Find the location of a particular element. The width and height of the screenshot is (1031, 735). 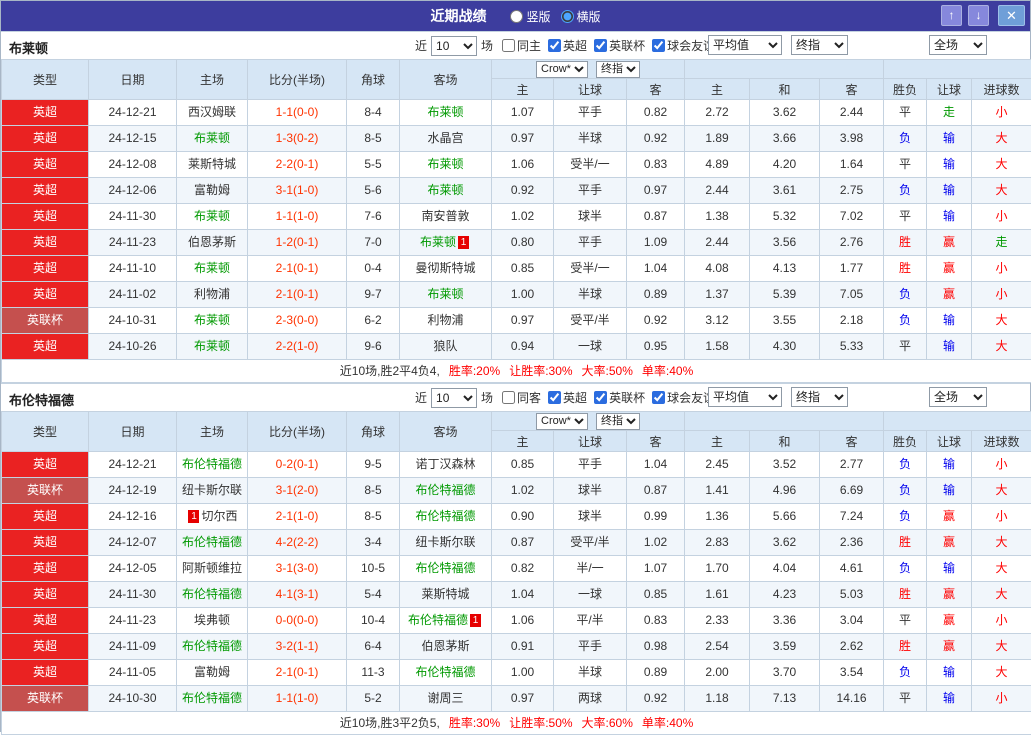

home-odds-cell: 0.97 is located at coordinates (523, 699).